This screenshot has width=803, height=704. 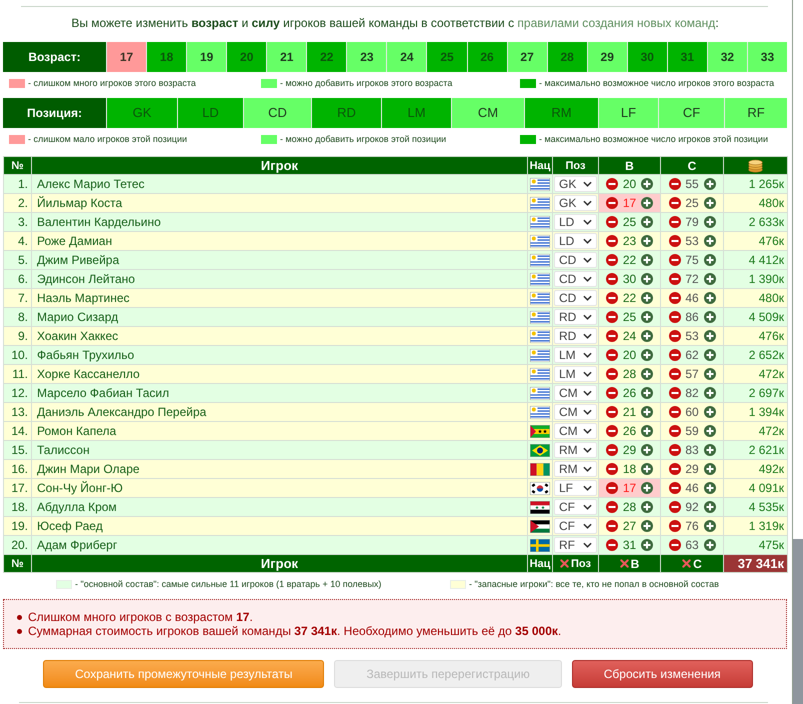 I want to click on reset-button: Сбросить изменения, so click(x=662, y=674).